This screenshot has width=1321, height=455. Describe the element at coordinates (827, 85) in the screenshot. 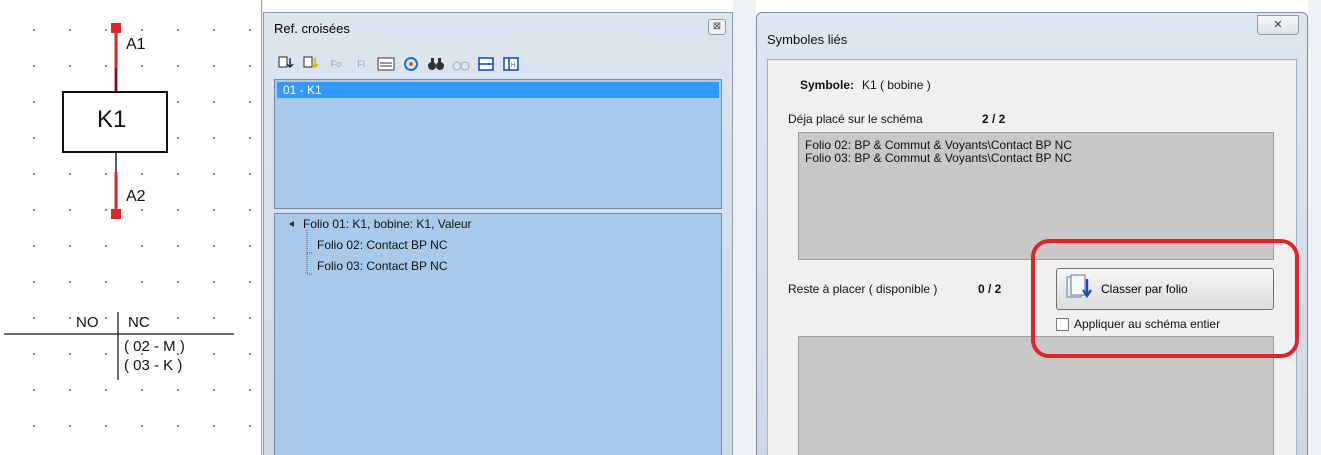

I see `symbole-label: Symbole:` at that location.